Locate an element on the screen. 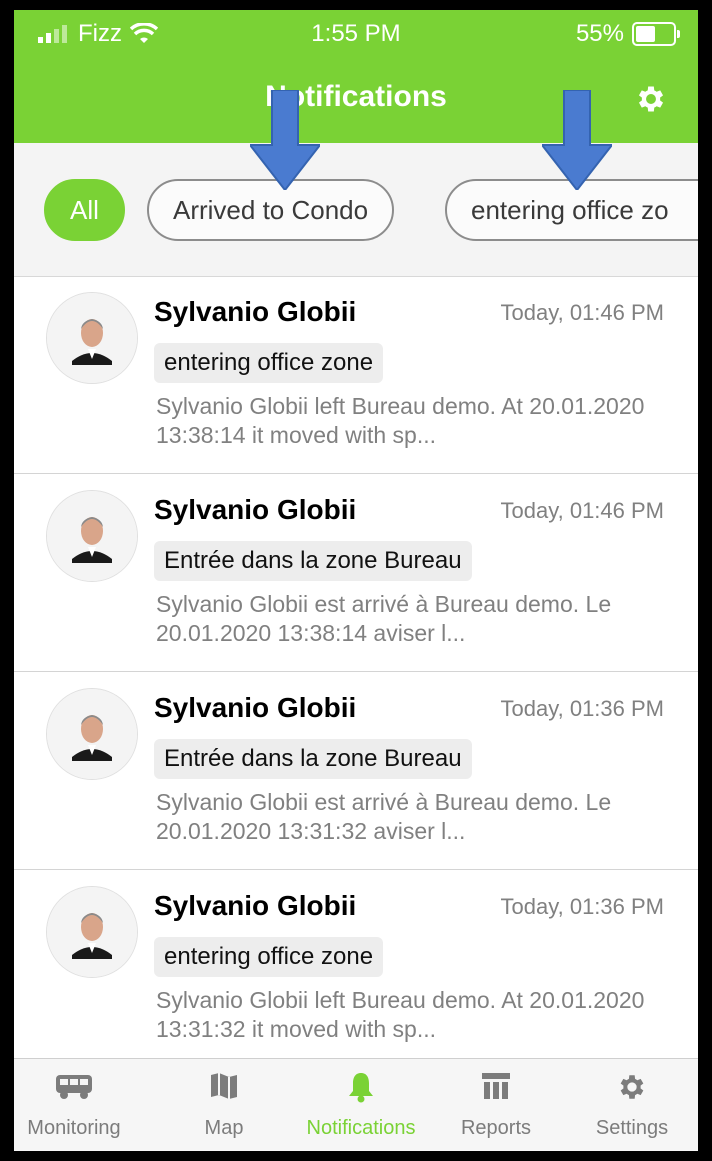 This screenshot has width=712, height=1161. map-icon is located at coordinates (224, 1086).